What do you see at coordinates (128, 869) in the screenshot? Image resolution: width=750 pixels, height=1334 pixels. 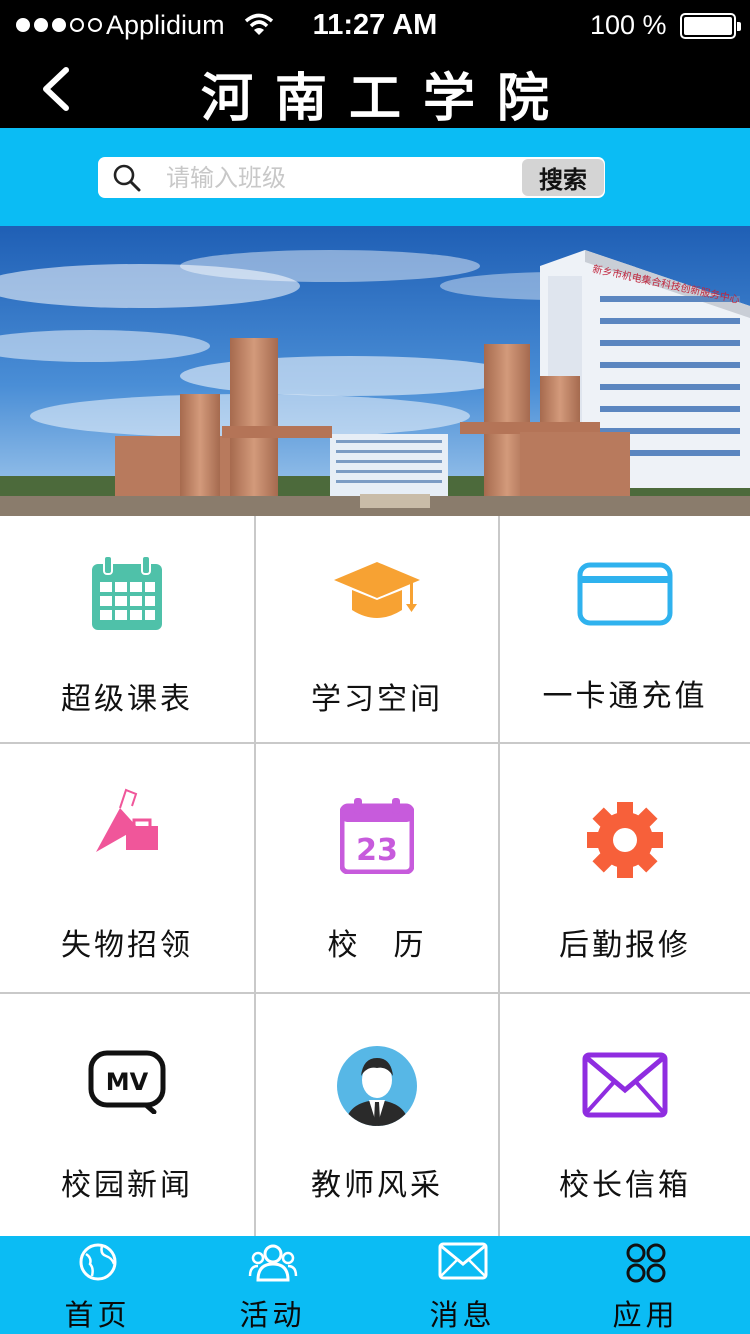 I see `grid-item-lost-found: 失物招领` at bounding box center [128, 869].